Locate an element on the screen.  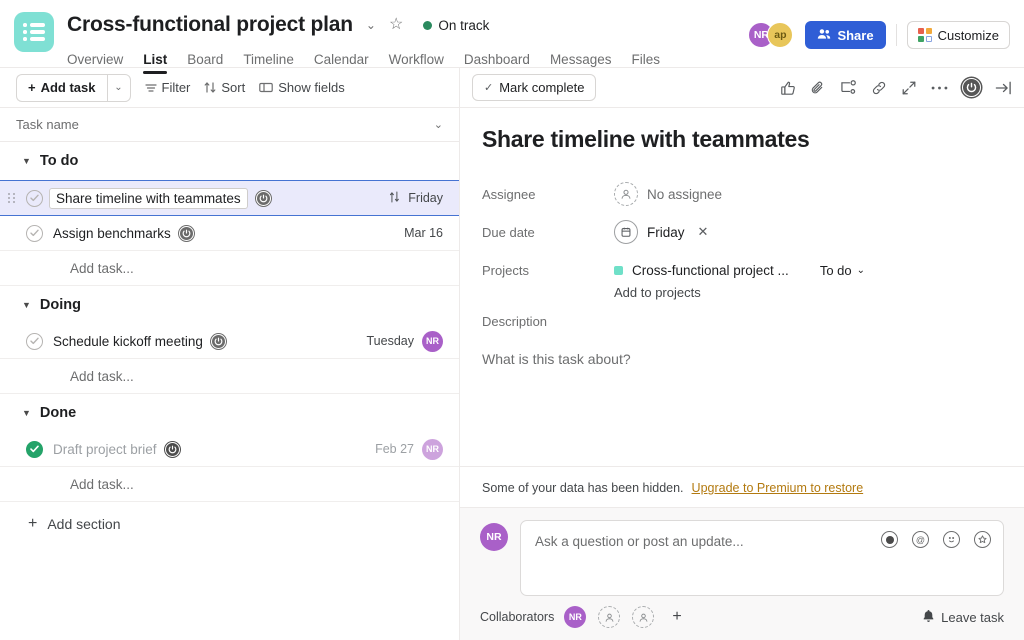
add-section-button: + Add section is located at coordinates (229, 524).